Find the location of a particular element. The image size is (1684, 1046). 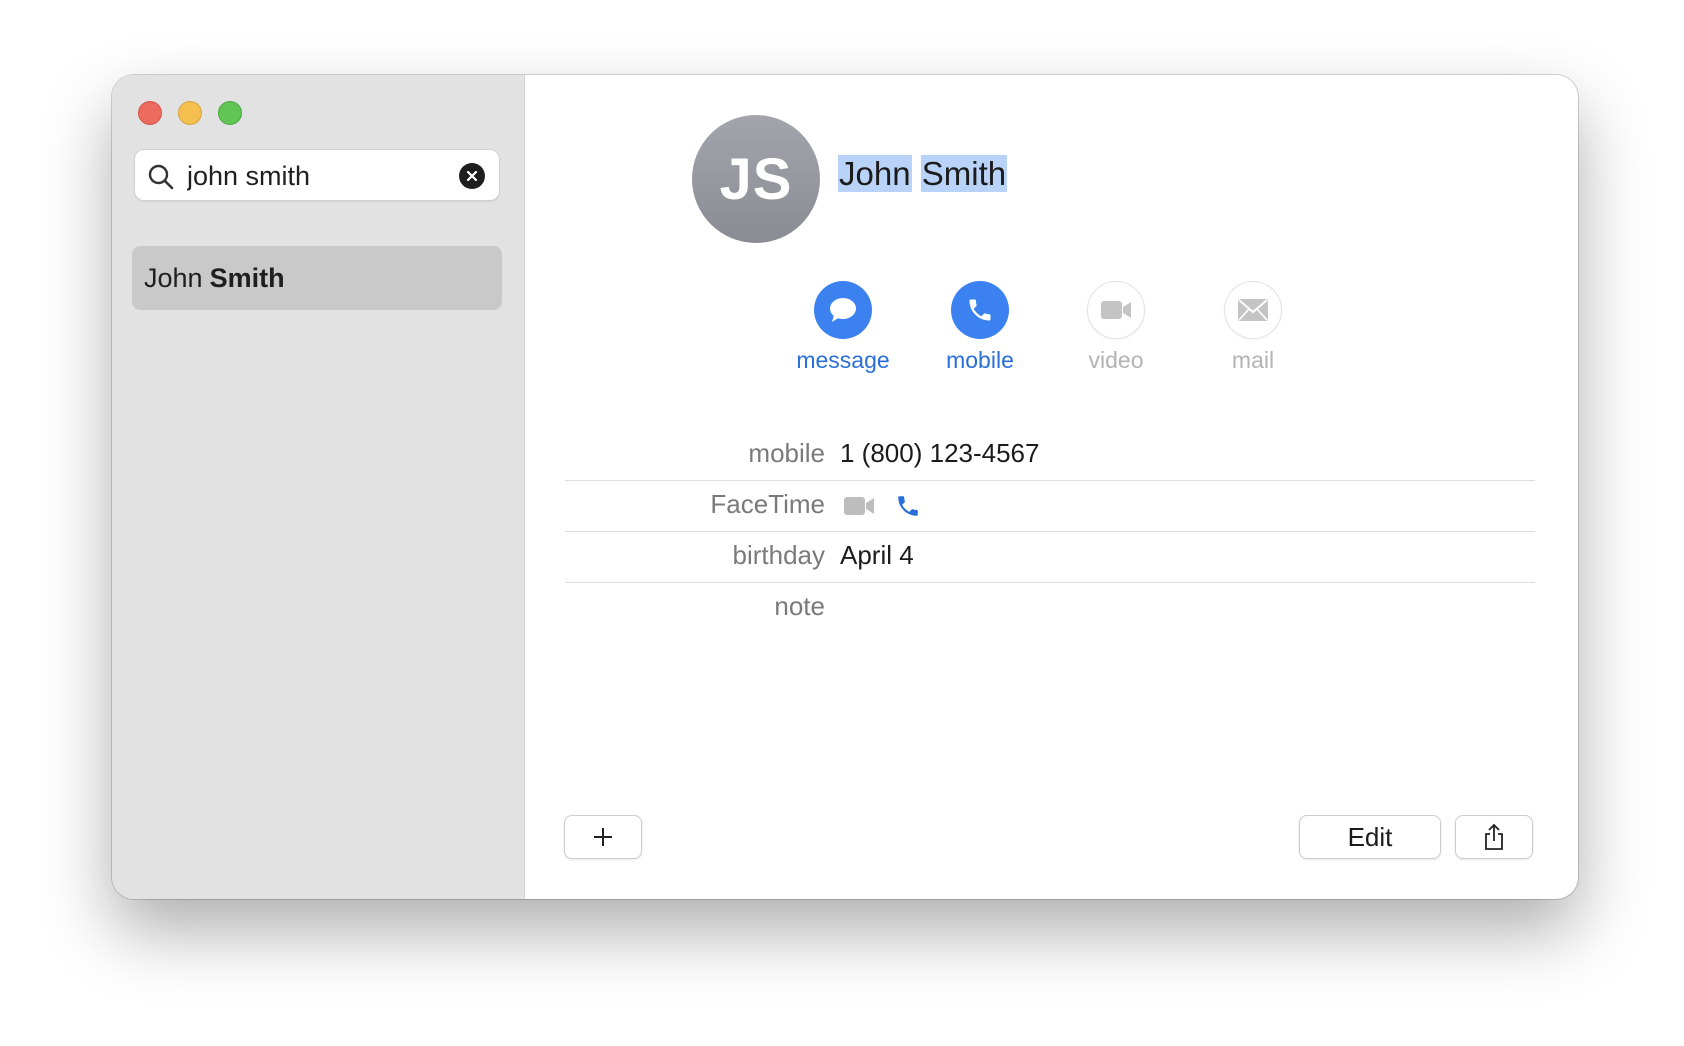

facetime-video-icon is located at coordinates (859, 506).